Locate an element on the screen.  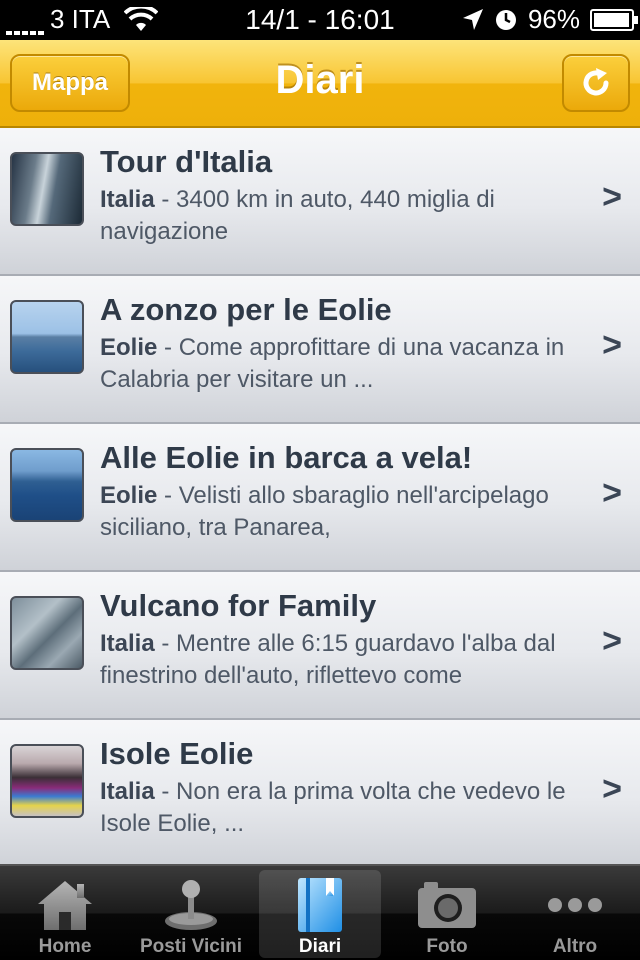
battery-percent: 96% is located at coordinates (553, 19).